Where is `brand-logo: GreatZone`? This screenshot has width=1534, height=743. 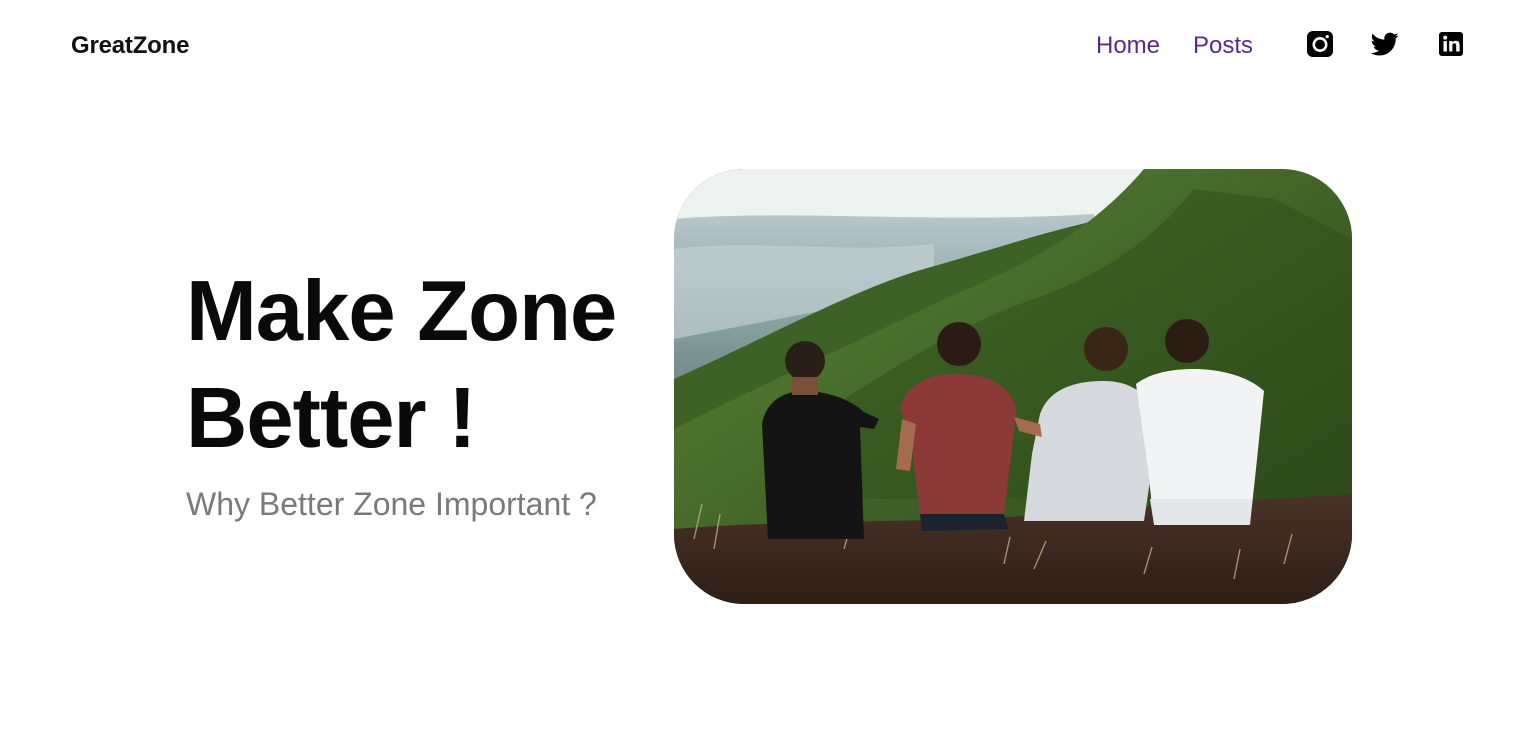 brand-logo: GreatZone is located at coordinates (130, 46).